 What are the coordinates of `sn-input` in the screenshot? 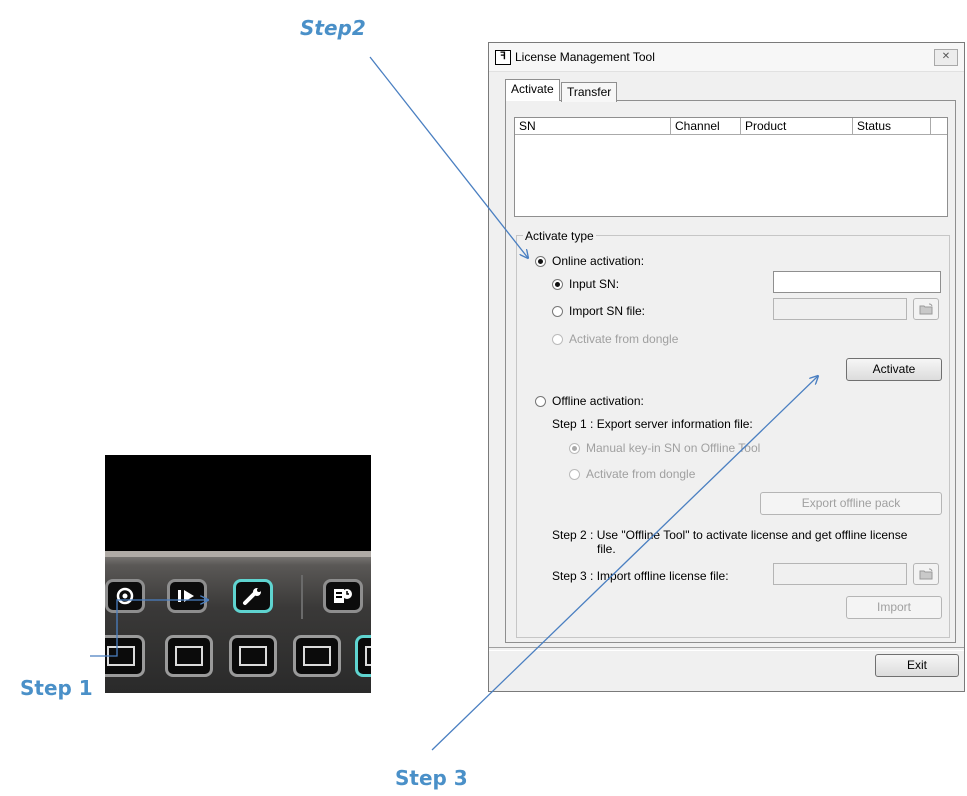 It's located at (857, 282).